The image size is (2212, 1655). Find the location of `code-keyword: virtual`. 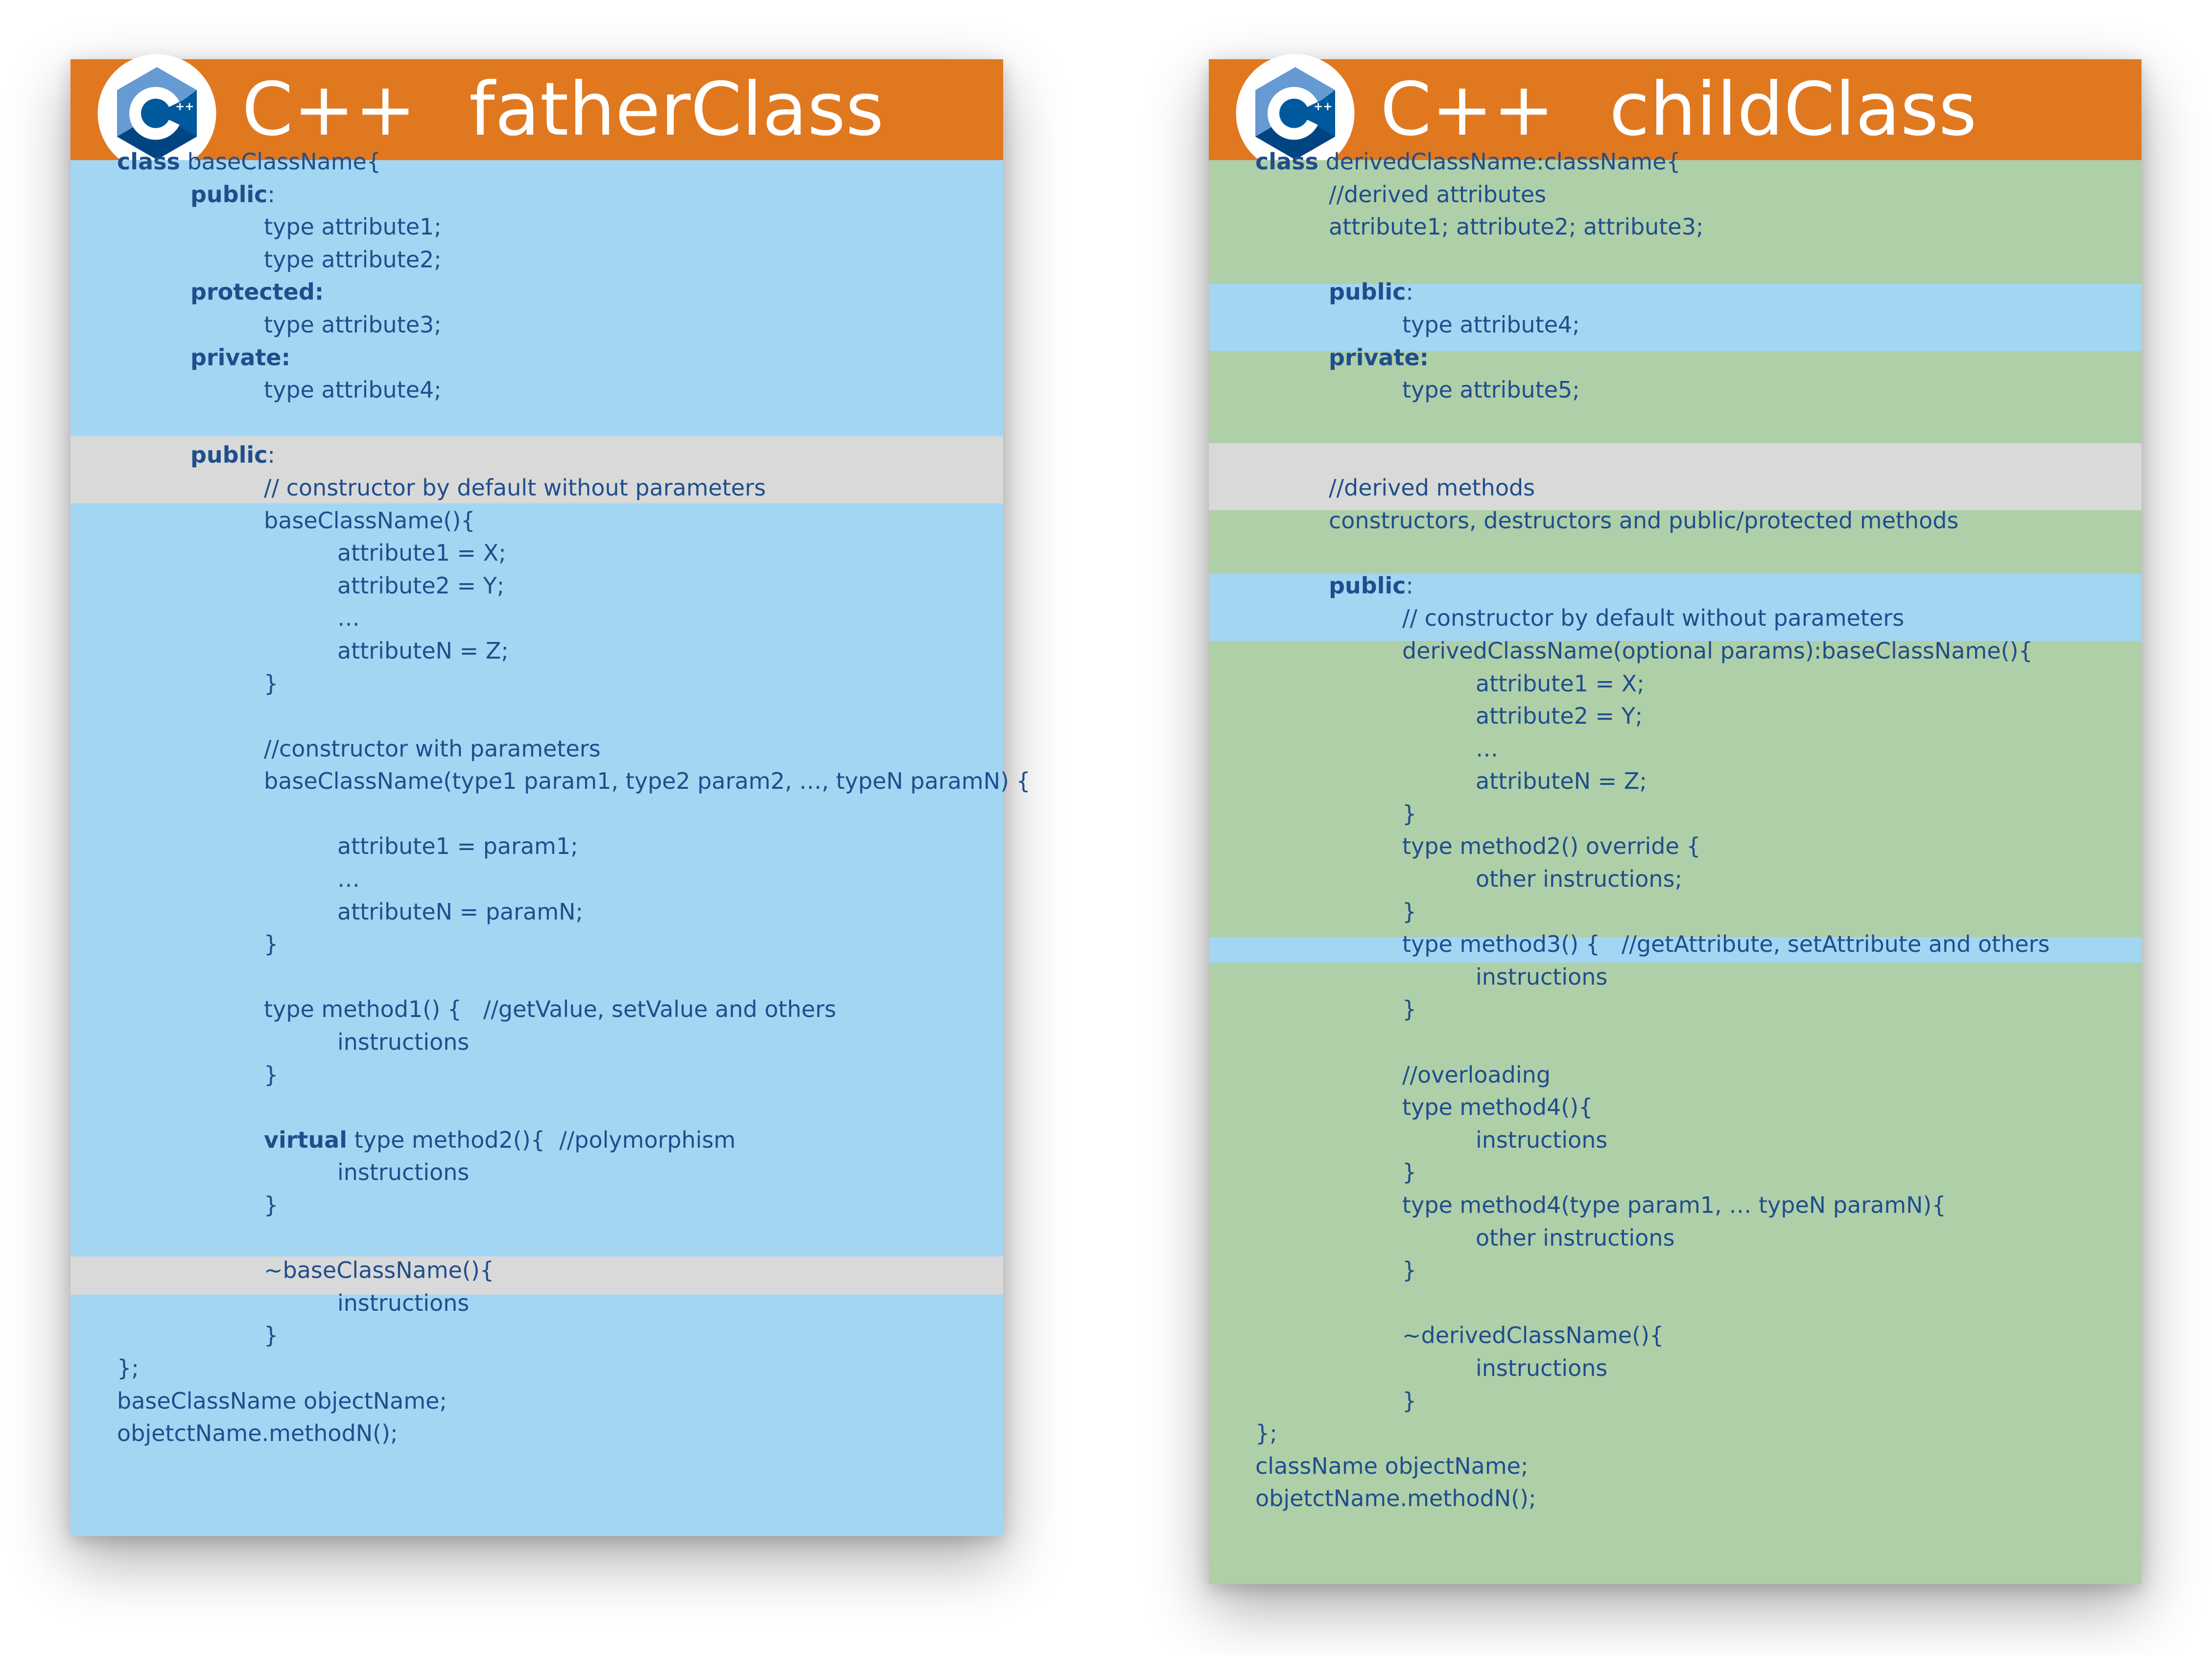

code-keyword: virtual is located at coordinates (305, 1139).